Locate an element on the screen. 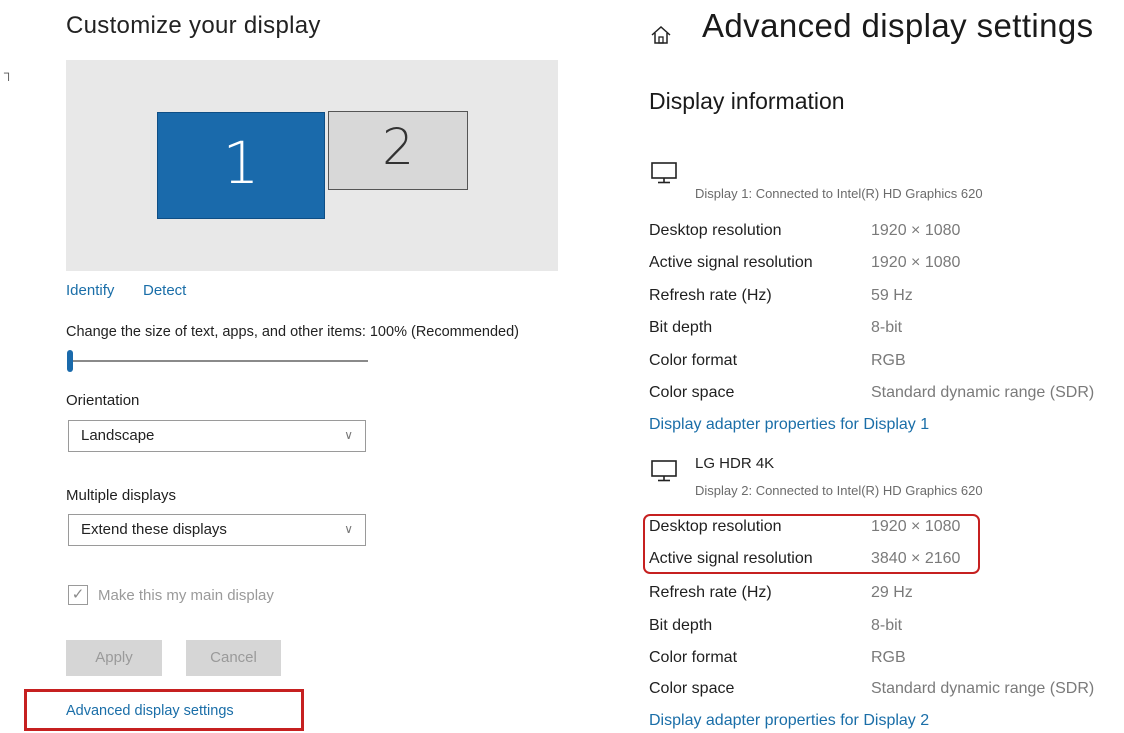  display2-bit-depth-label: Bit depth is located at coordinates (681, 625).